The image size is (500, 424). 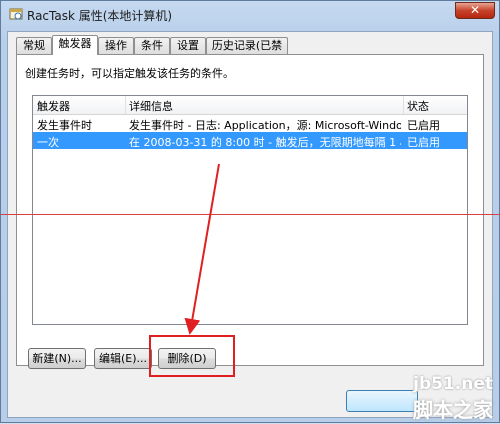 What do you see at coordinates (75, 45) in the screenshot?
I see `tab-triggers: 触发器` at bounding box center [75, 45].